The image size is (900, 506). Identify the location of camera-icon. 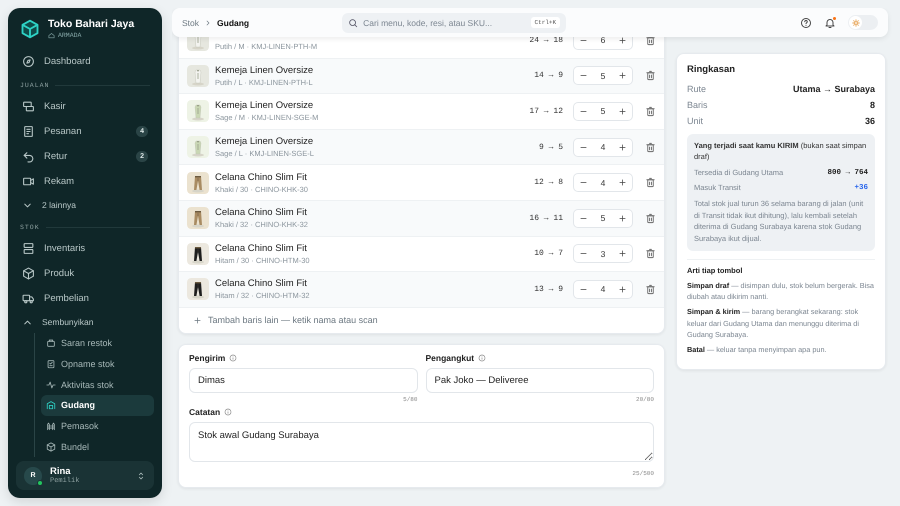
(28, 181).